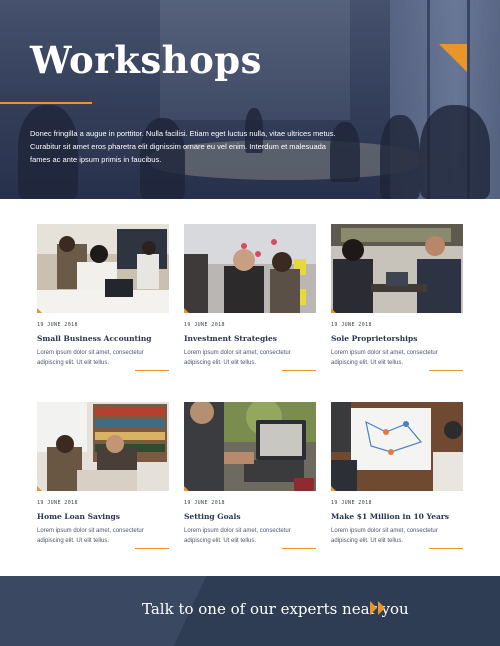  What do you see at coordinates (397, 338) in the screenshot?
I see `workshop-title: Sole Proprietorships` at bounding box center [397, 338].